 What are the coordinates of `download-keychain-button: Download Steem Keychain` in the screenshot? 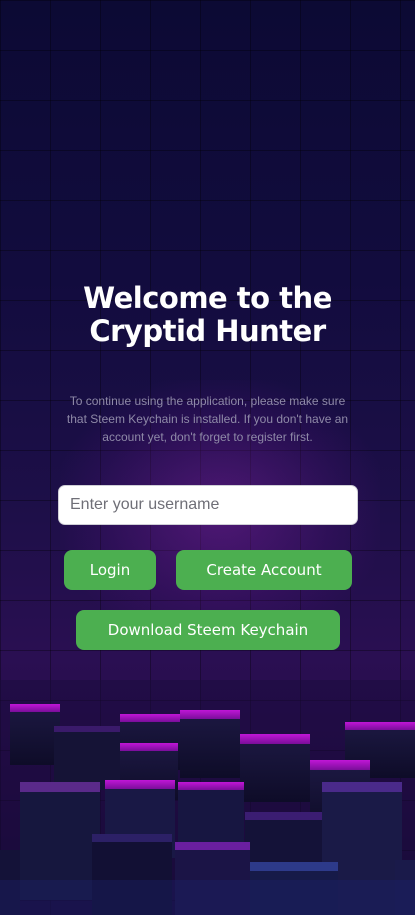 It's located at (208, 630).